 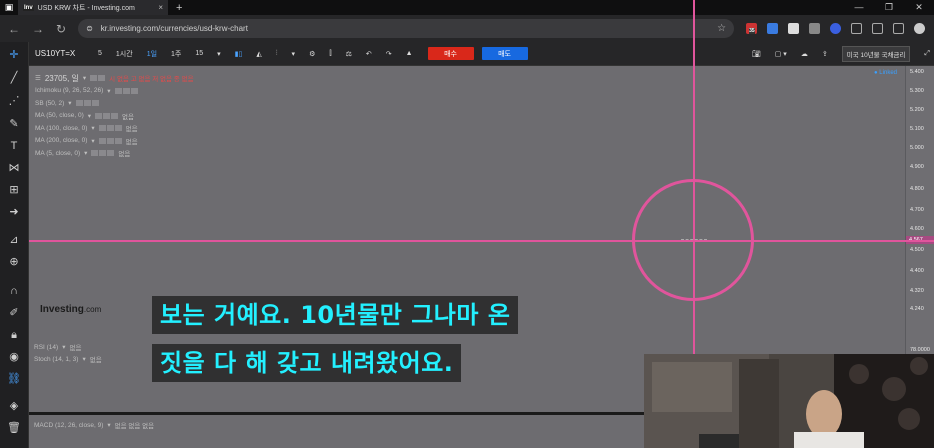 I want to click on crosshair-center, so click(x=694, y=241).